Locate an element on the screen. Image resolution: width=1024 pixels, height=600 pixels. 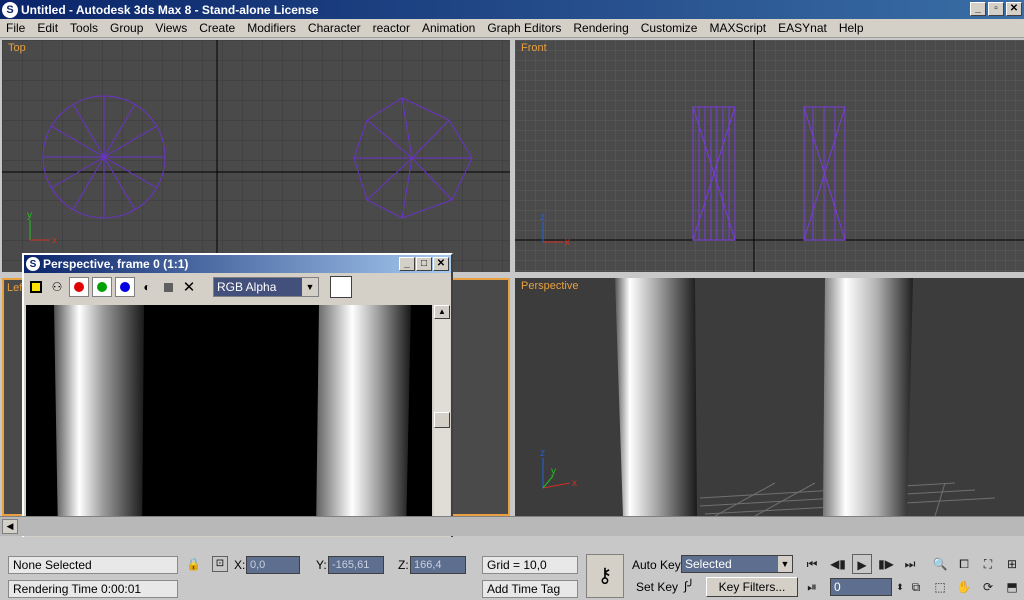
key-mode-select: Selected ▼ is located at coordinates (737, 564).